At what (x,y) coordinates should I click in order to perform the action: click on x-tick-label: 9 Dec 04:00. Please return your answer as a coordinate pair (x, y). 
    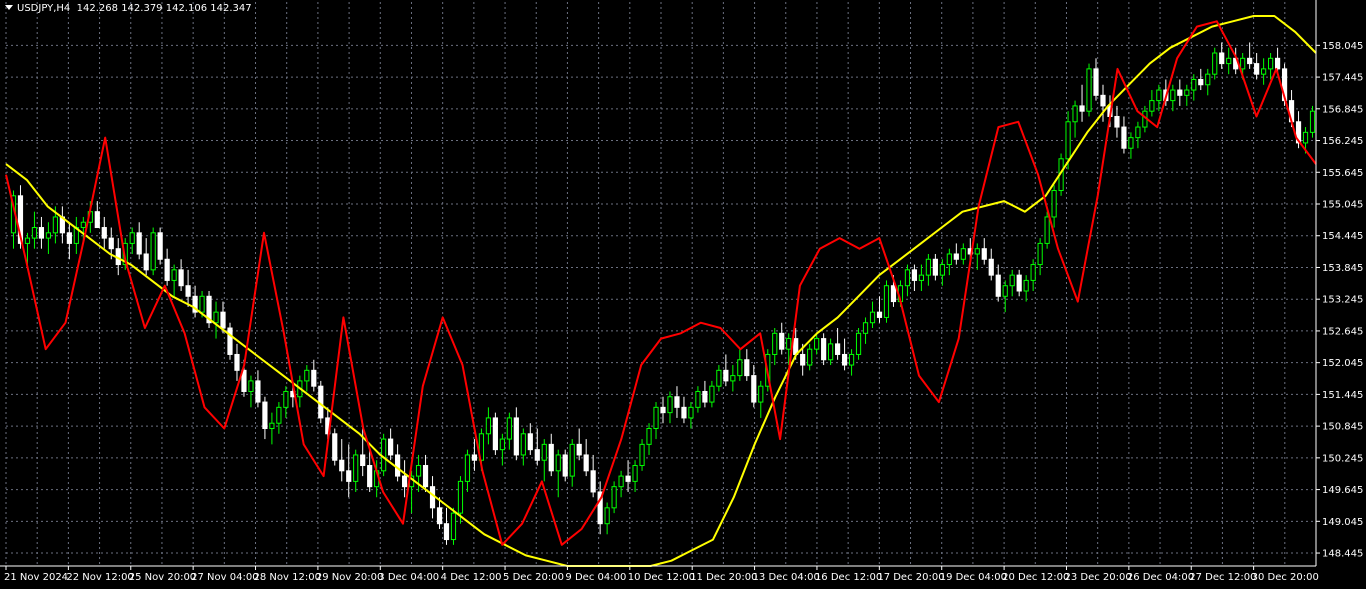
    Looking at the image, I should click on (595, 577).